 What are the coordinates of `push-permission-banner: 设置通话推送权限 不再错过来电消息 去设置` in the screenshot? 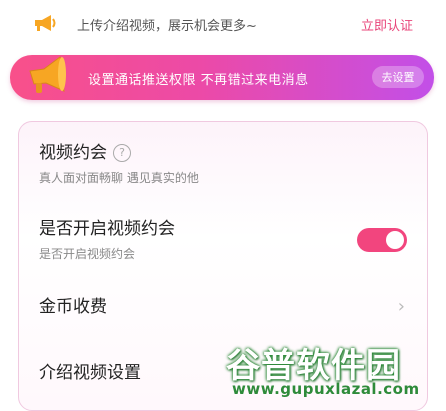 It's located at (222, 77).